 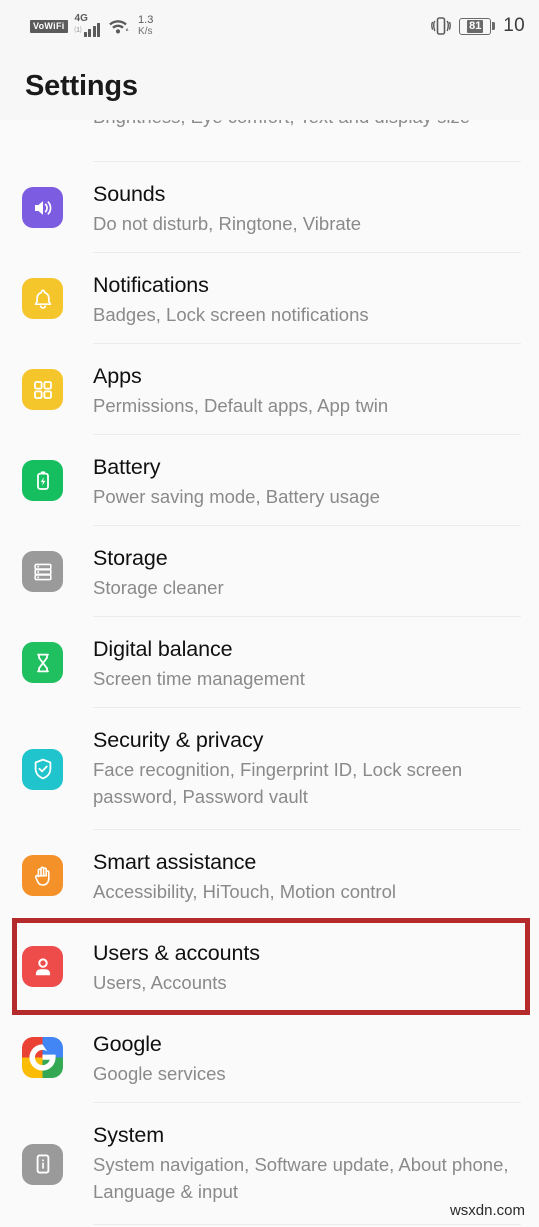 What do you see at coordinates (42, 769) in the screenshot?
I see `shield-check-icon` at bounding box center [42, 769].